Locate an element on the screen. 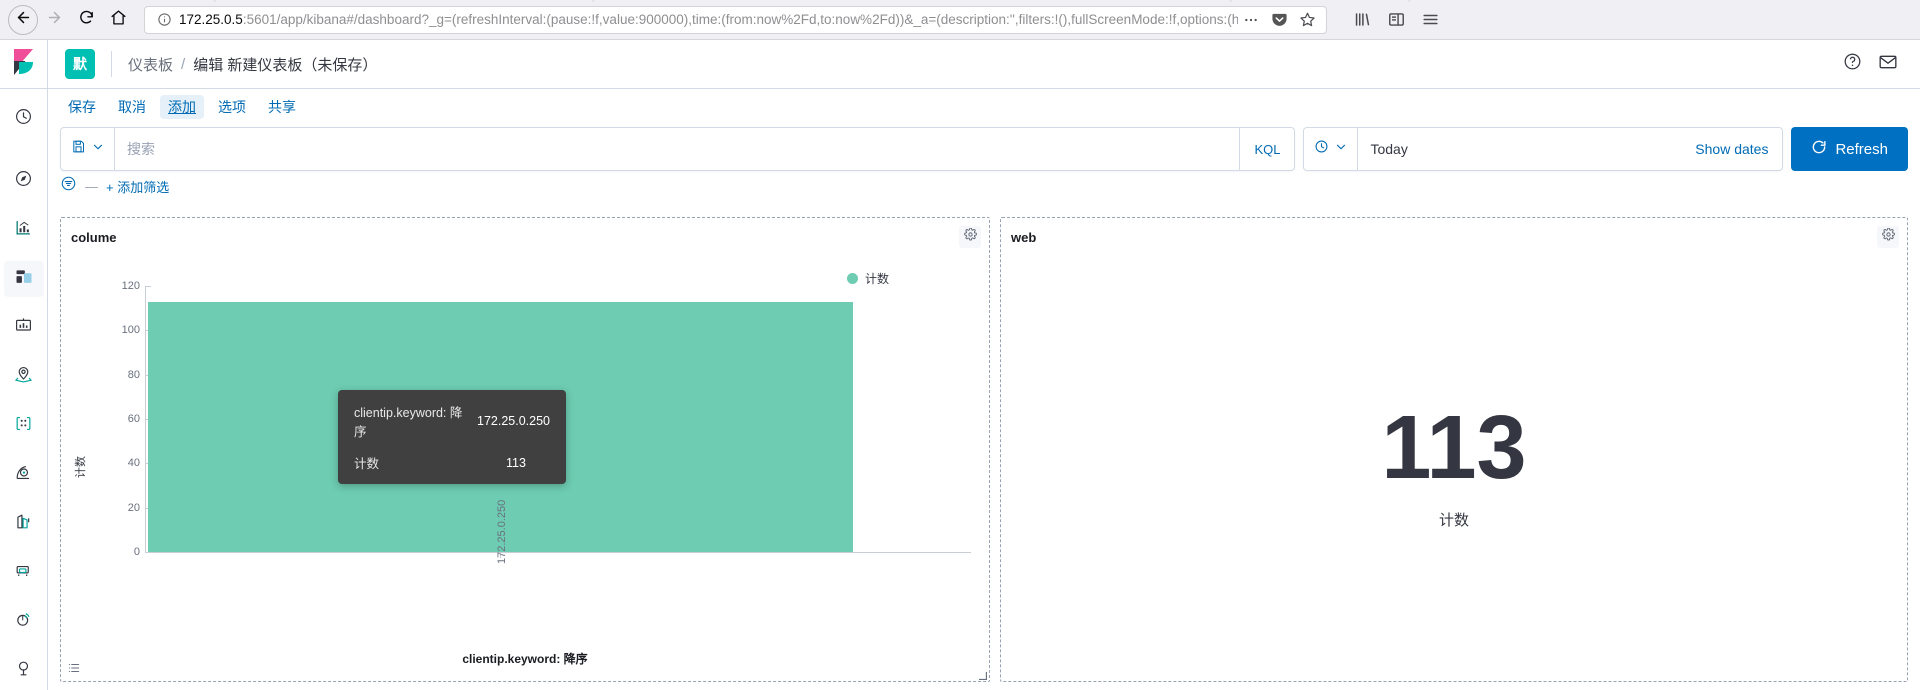 This screenshot has height=690, width=1920. query-language-button: KQL is located at coordinates (1266, 149).